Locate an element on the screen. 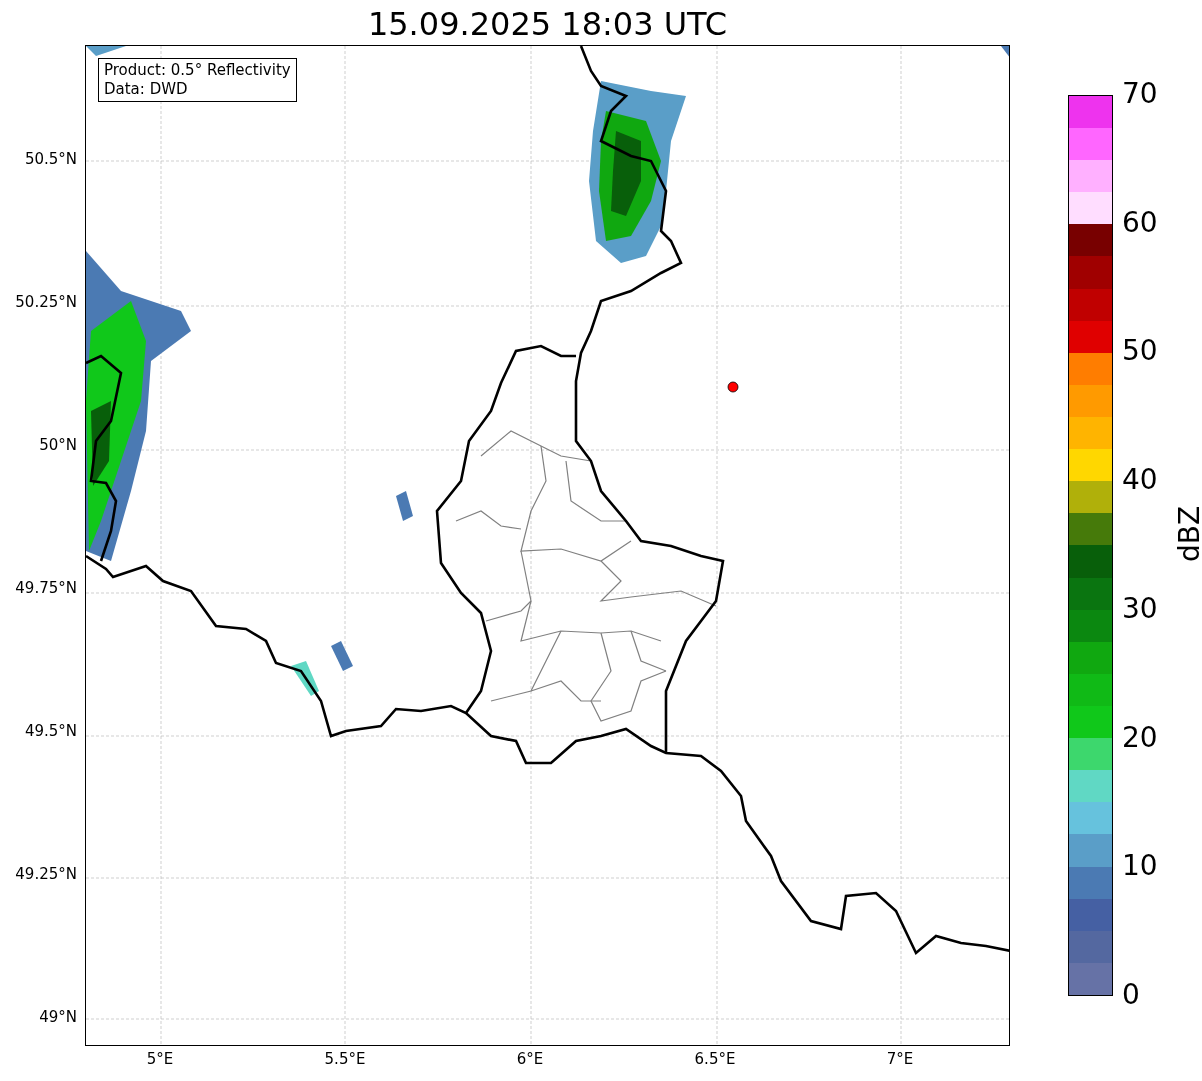 The width and height of the screenshot is (1202, 1081). chart-title: 15.09.2025 18:03 UTC is located at coordinates (547, 24).